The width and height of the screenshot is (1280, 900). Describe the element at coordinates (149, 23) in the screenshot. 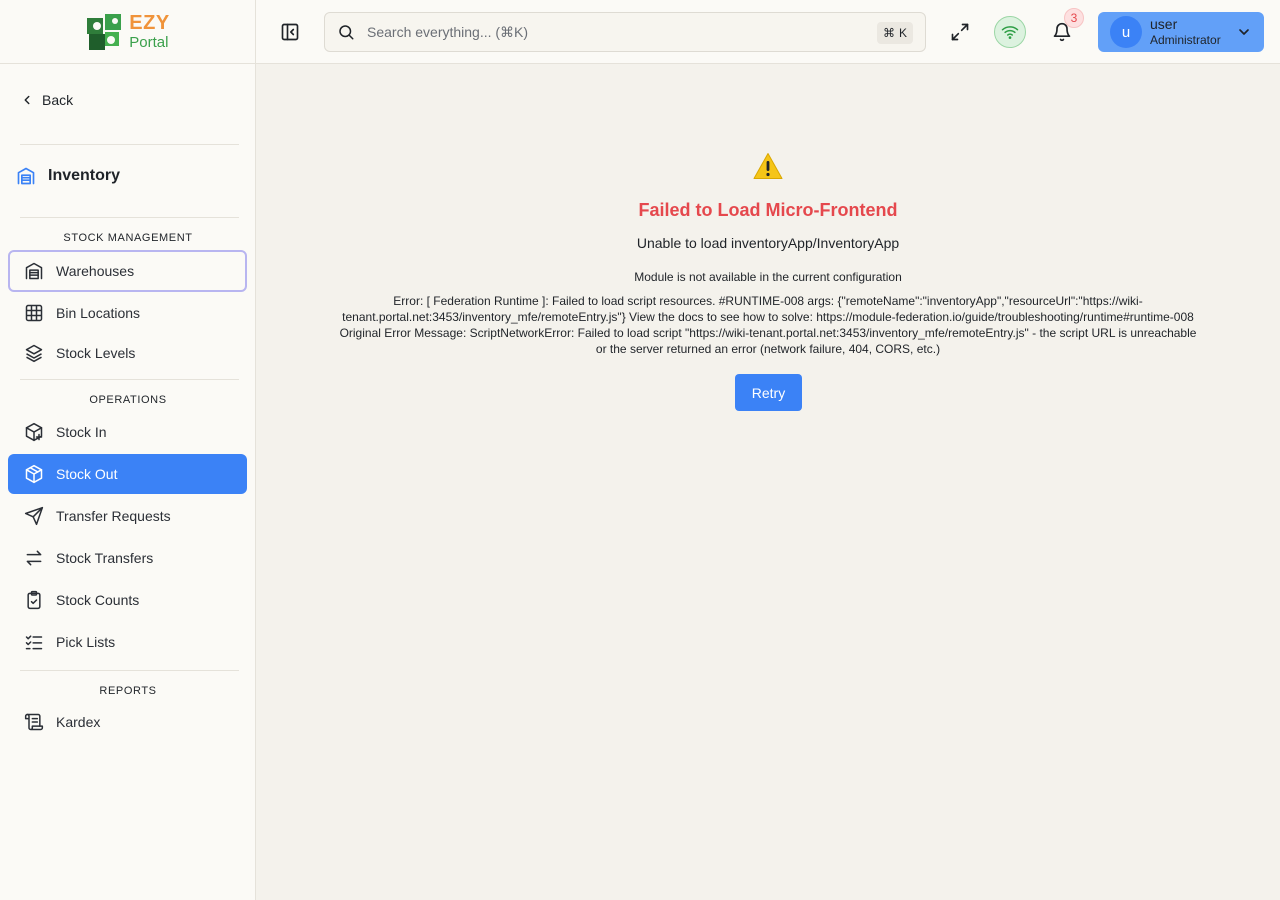

I see `brand-name-top: EZY` at that location.